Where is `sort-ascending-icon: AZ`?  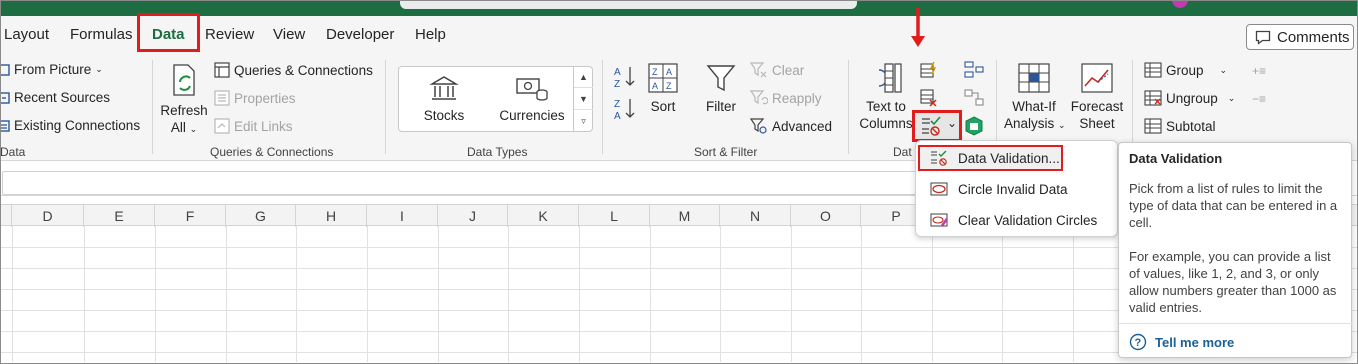
sort-ascending-icon: AZ is located at coordinates (624, 78).